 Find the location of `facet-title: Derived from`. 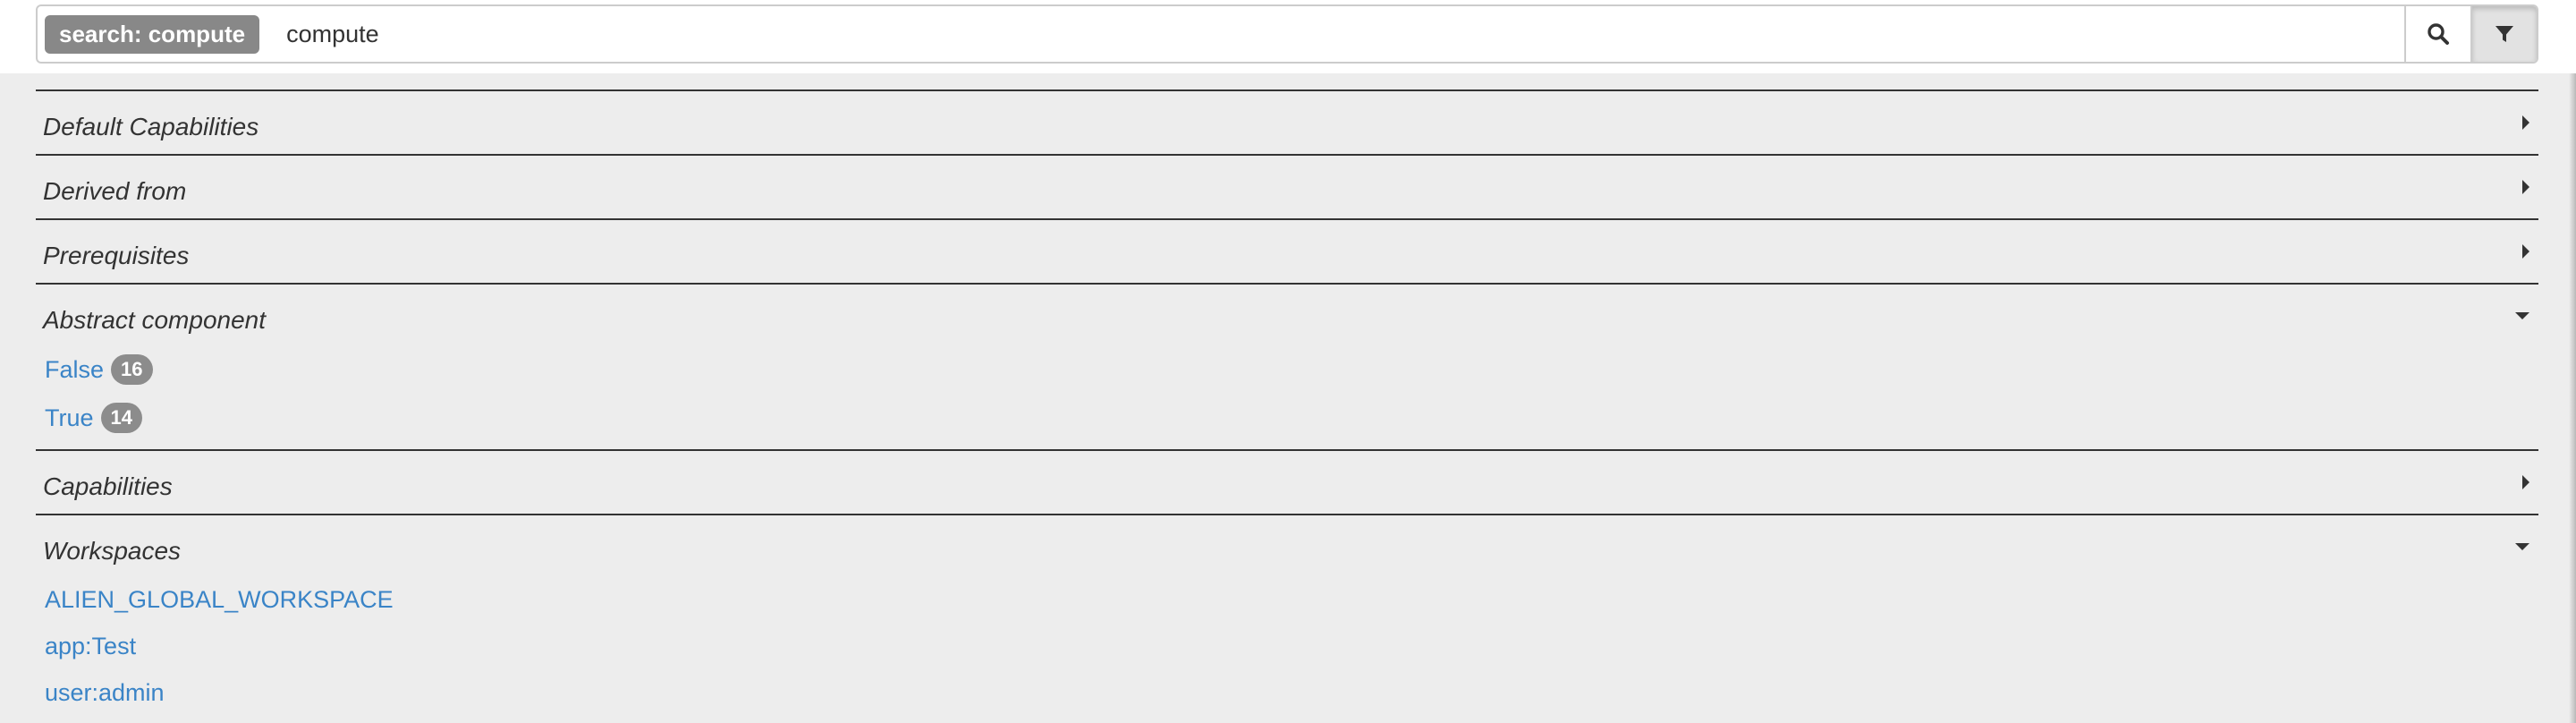

facet-title: Derived from is located at coordinates (115, 191).